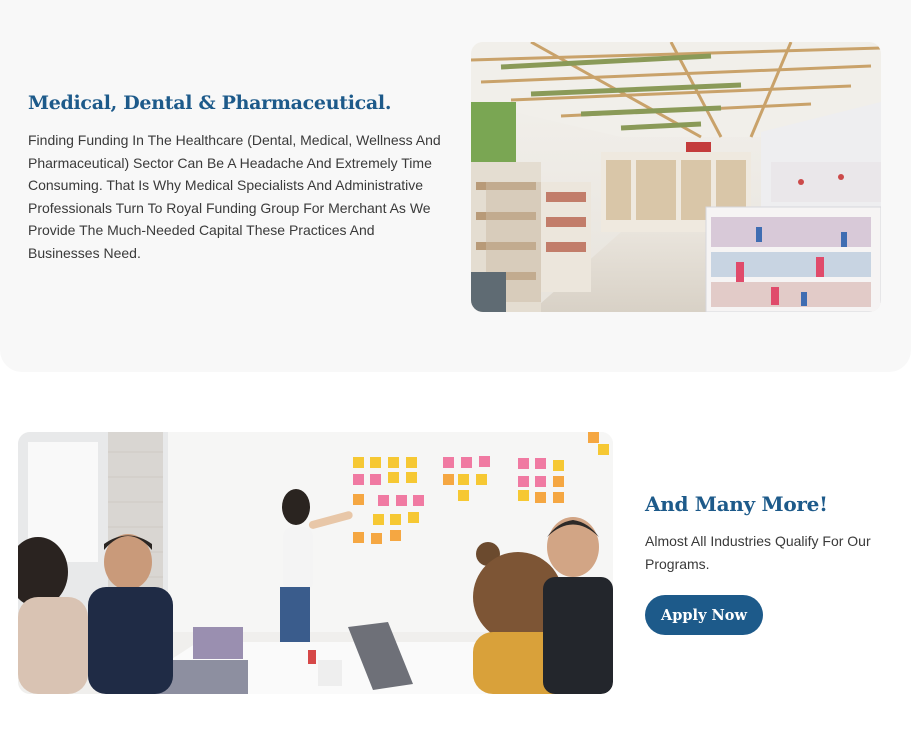  What do you see at coordinates (736, 504) in the screenshot?
I see `more-industries-title: And Many More!` at bounding box center [736, 504].